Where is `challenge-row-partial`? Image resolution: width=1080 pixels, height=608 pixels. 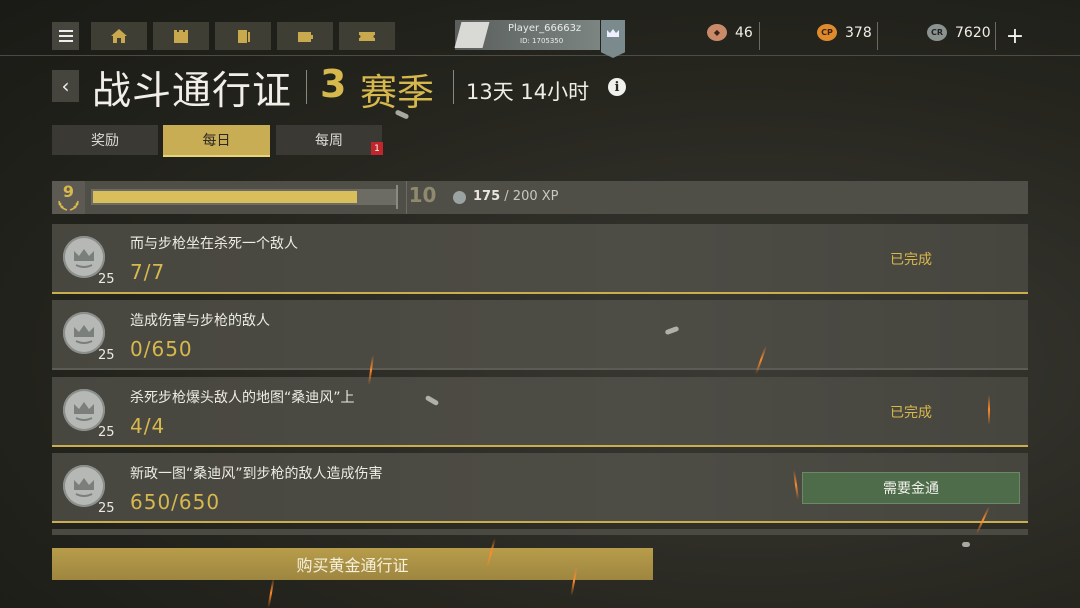
challenge-row-partial is located at coordinates (540, 532).